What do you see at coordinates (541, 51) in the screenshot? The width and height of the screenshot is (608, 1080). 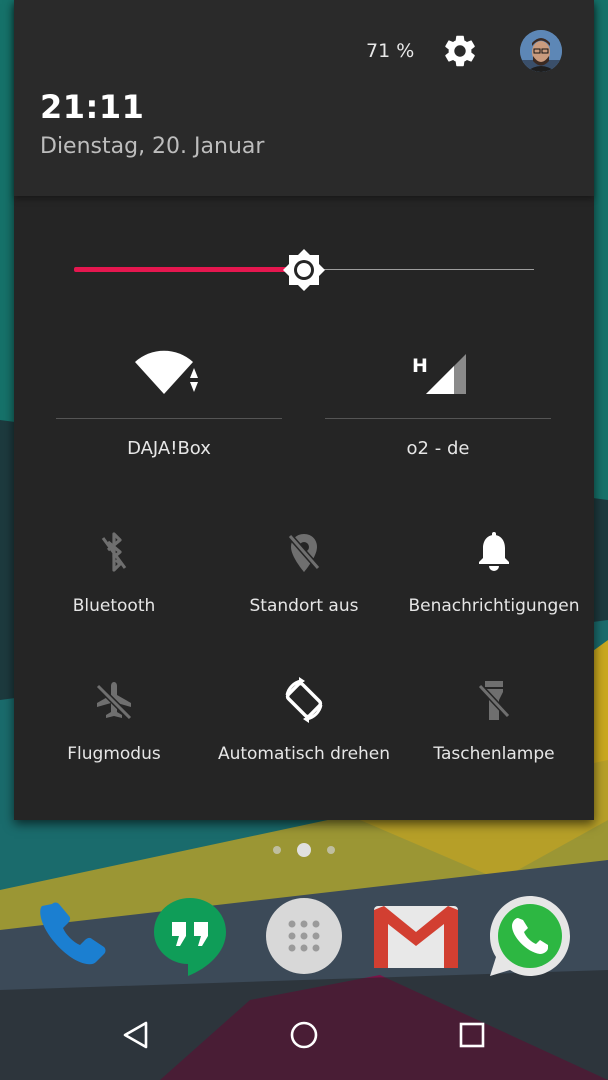 I see `user-avatar` at bounding box center [541, 51].